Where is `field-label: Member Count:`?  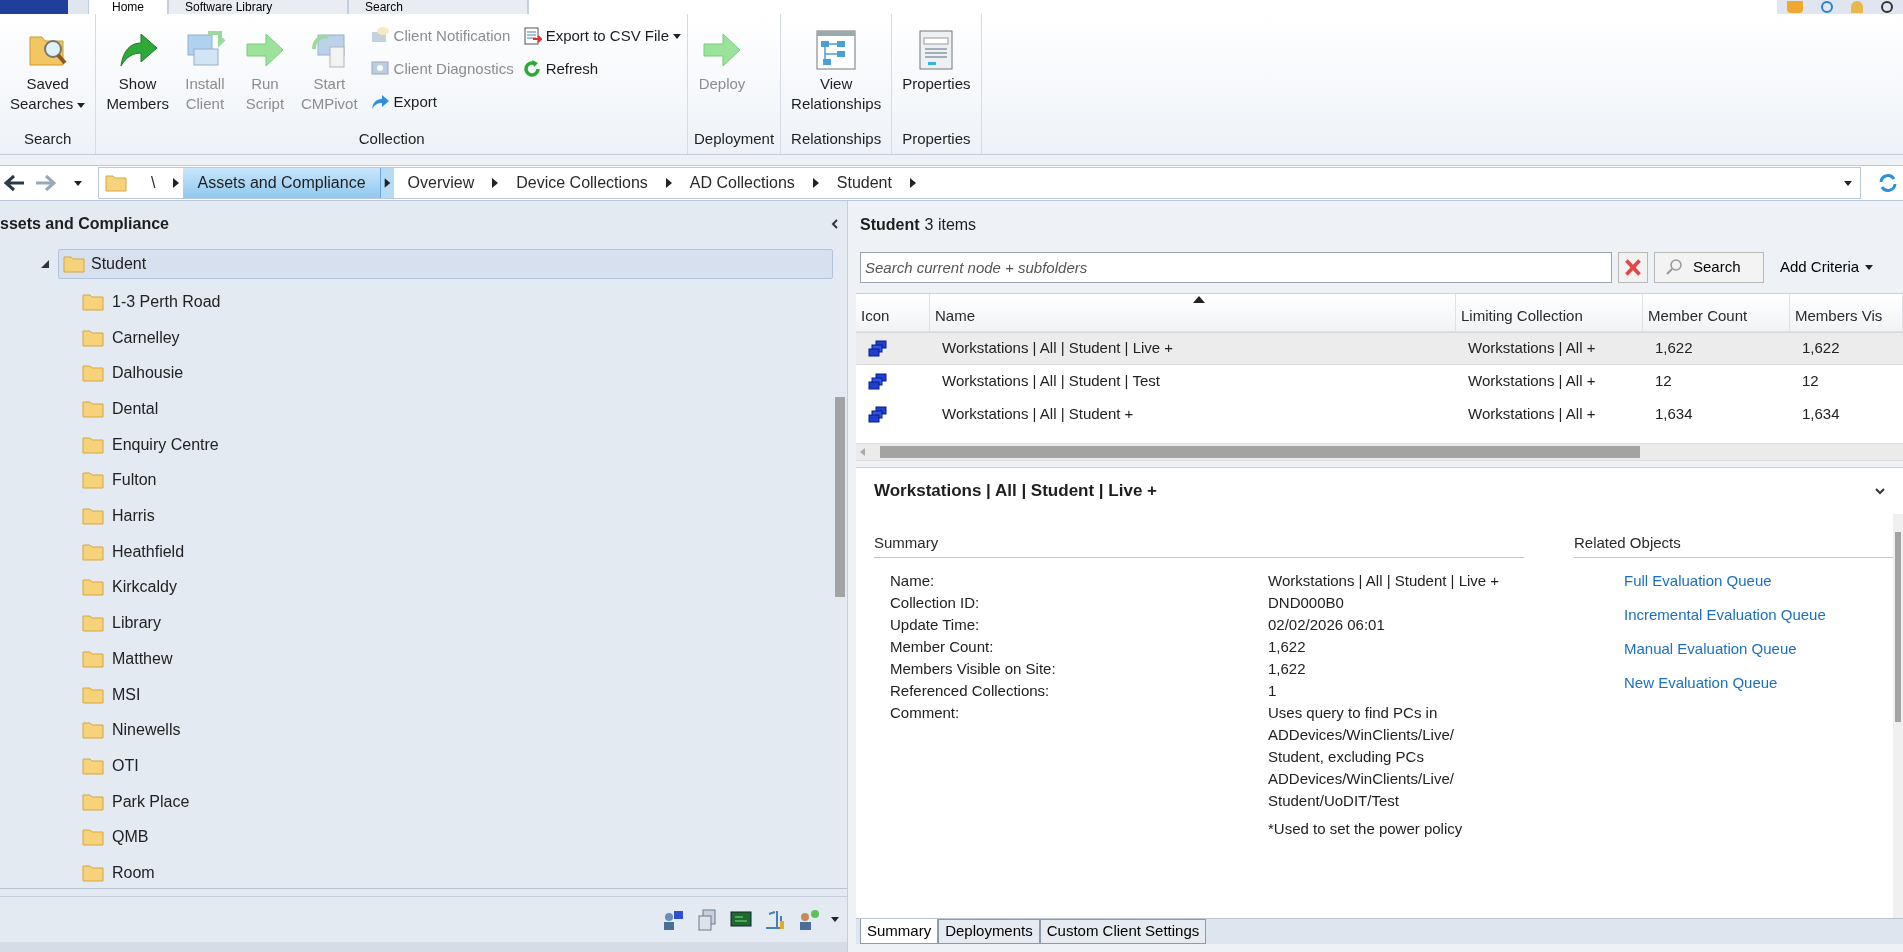
field-label: Member Count: is located at coordinates (942, 646).